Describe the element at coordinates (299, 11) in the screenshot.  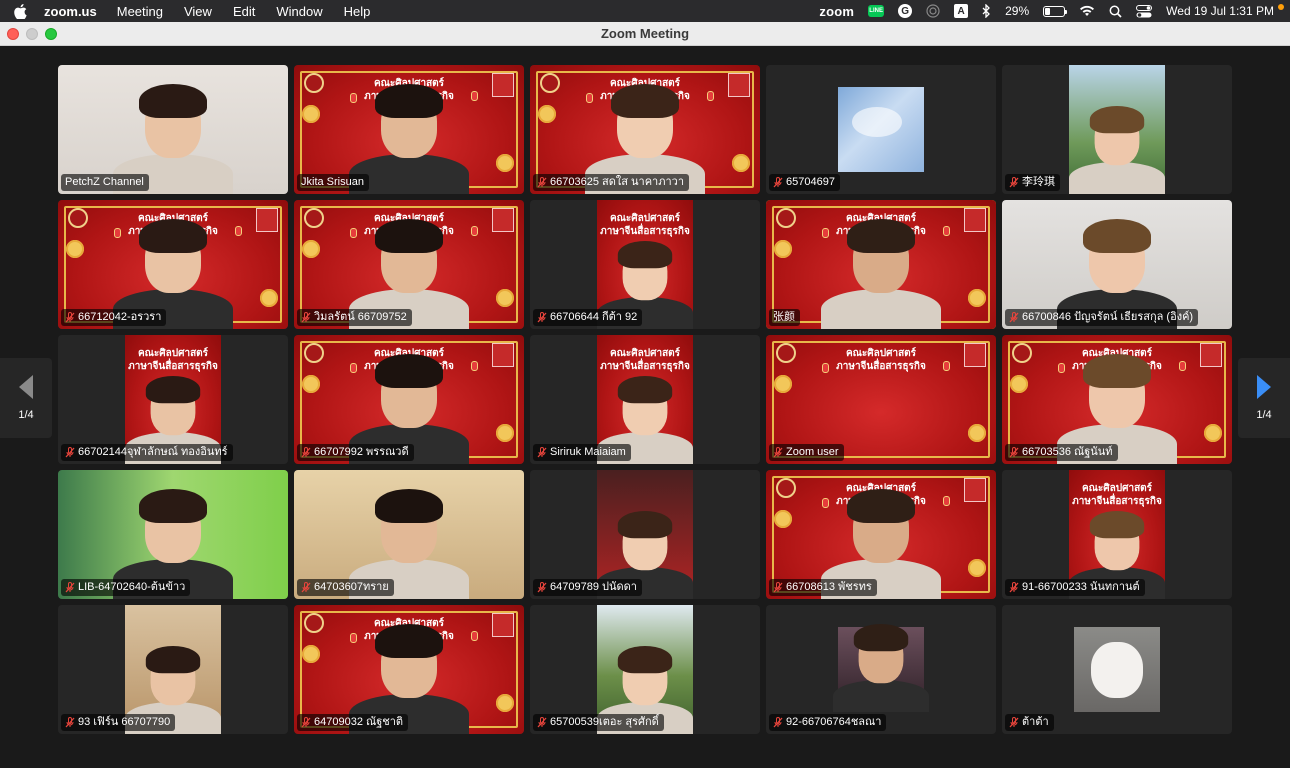
I see `menu-window: Window` at that location.